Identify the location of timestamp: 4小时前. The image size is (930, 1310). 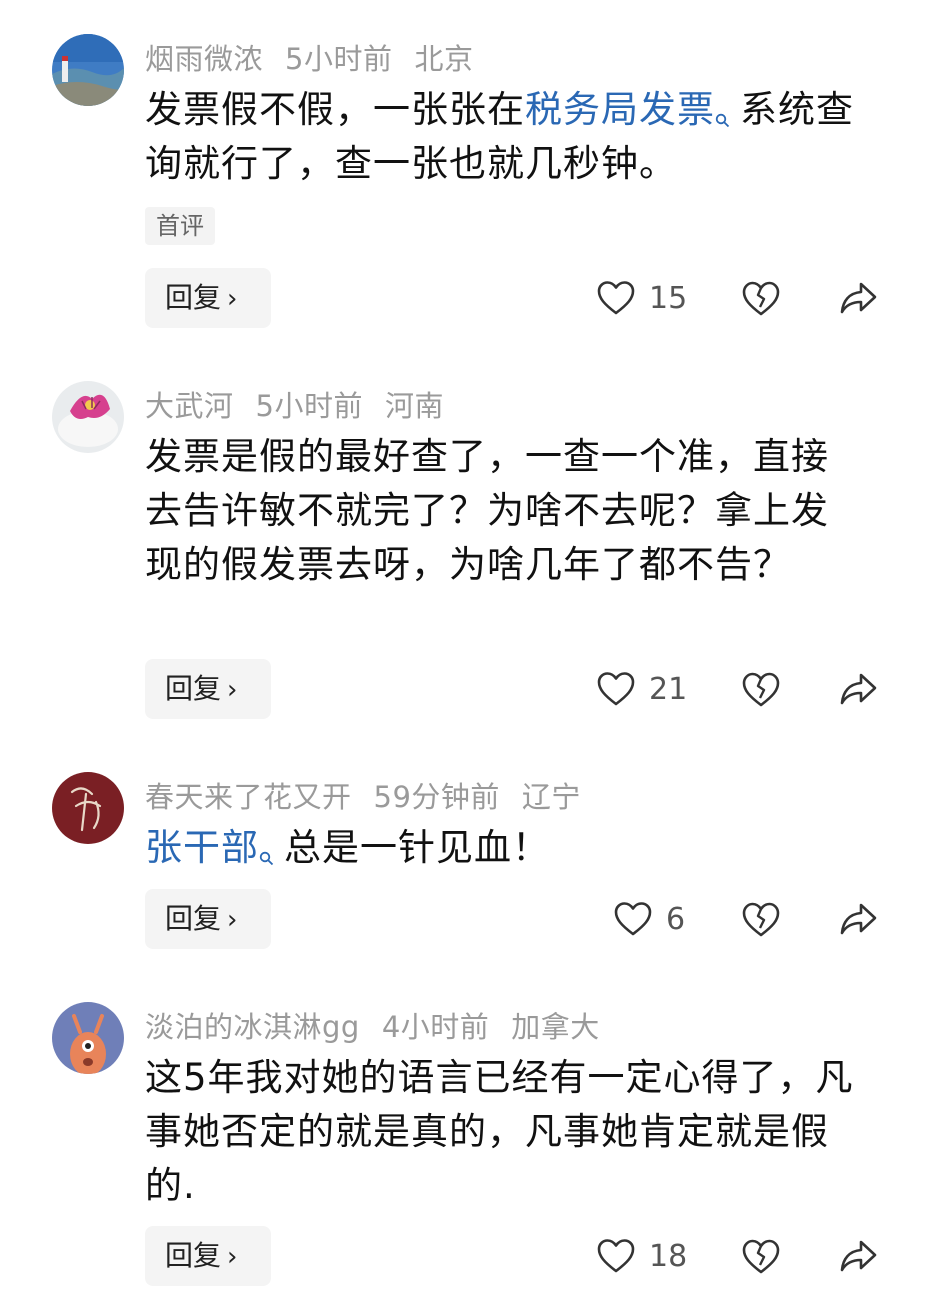
(435, 1027).